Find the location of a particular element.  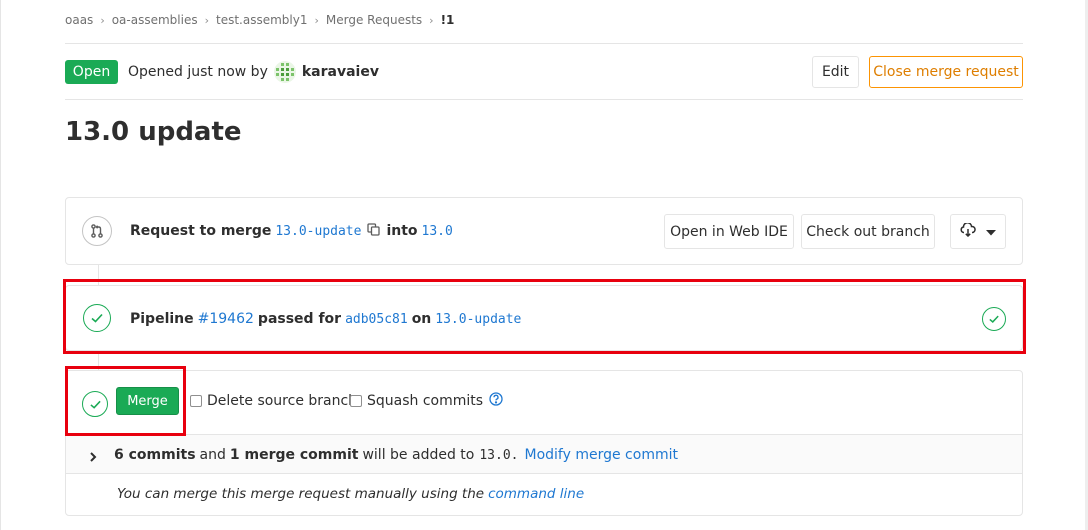

and-label: and is located at coordinates (212, 455).